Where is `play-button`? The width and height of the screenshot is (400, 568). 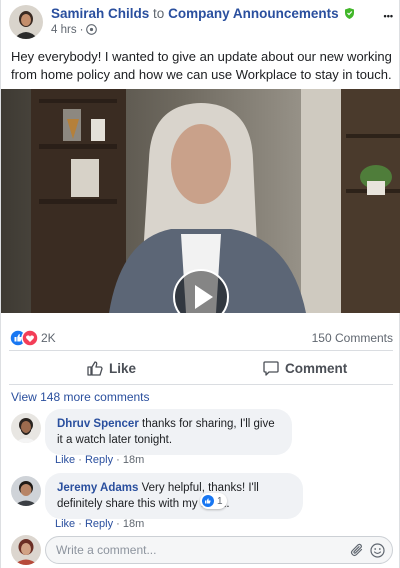 play-button is located at coordinates (201, 291).